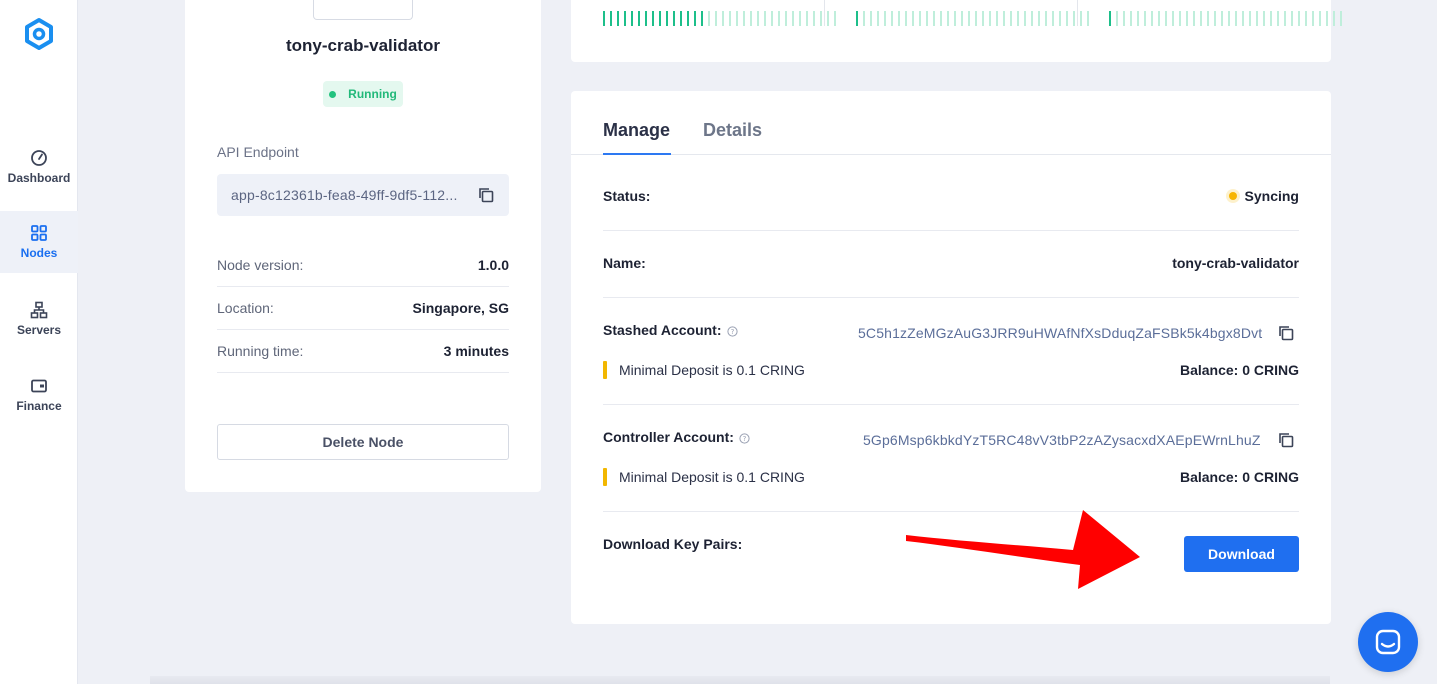  What do you see at coordinates (39, 310) in the screenshot?
I see `network-icon` at bounding box center [39, 310].